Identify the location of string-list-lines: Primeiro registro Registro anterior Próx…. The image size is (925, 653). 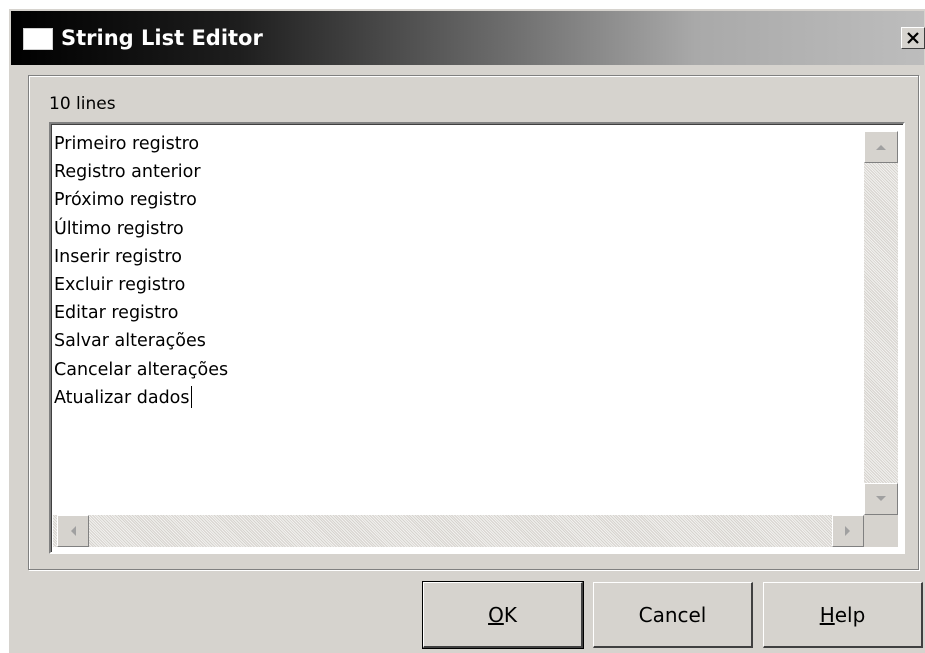
(141, 271).